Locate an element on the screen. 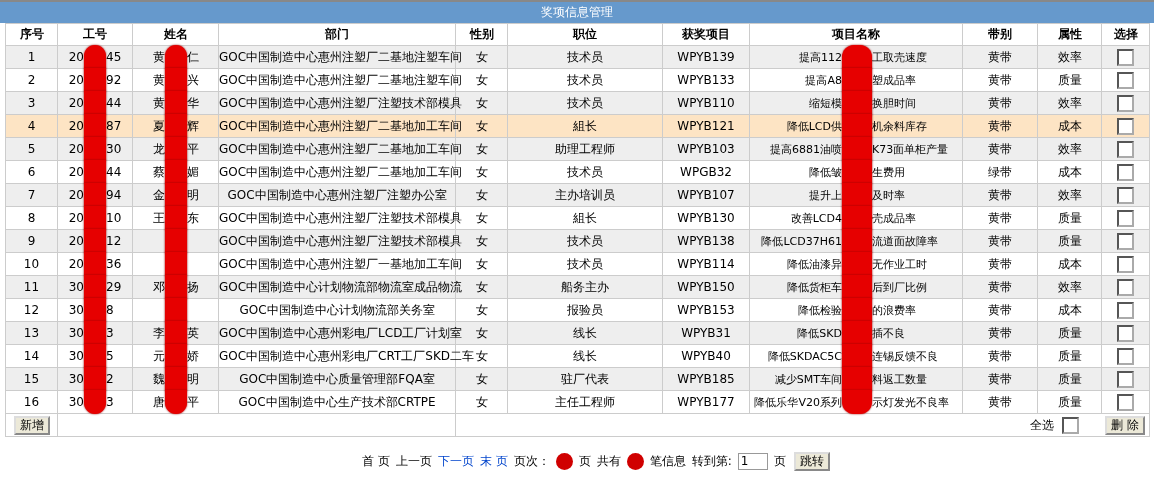  delete-button: 删 除 is located at coordinates (1125, 425).